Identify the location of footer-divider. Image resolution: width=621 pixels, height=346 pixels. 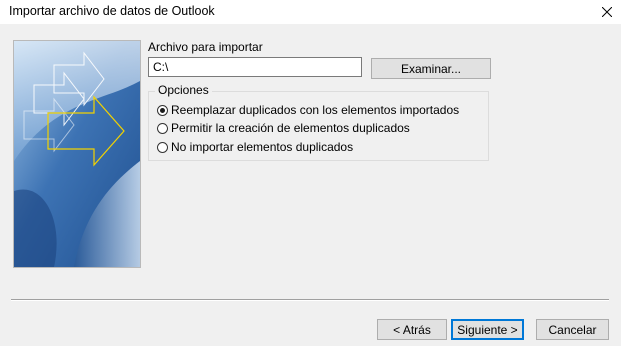
(310, 300).